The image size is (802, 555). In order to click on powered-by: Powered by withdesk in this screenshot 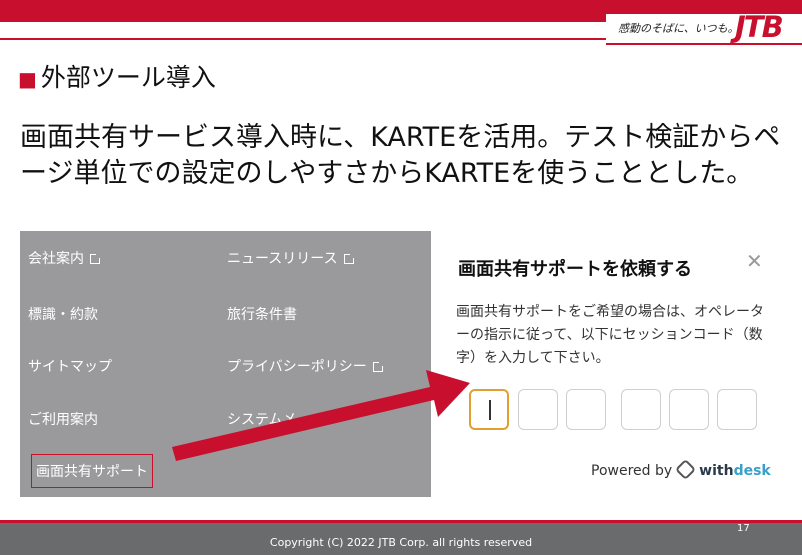, I will do `click(681, 469)`.